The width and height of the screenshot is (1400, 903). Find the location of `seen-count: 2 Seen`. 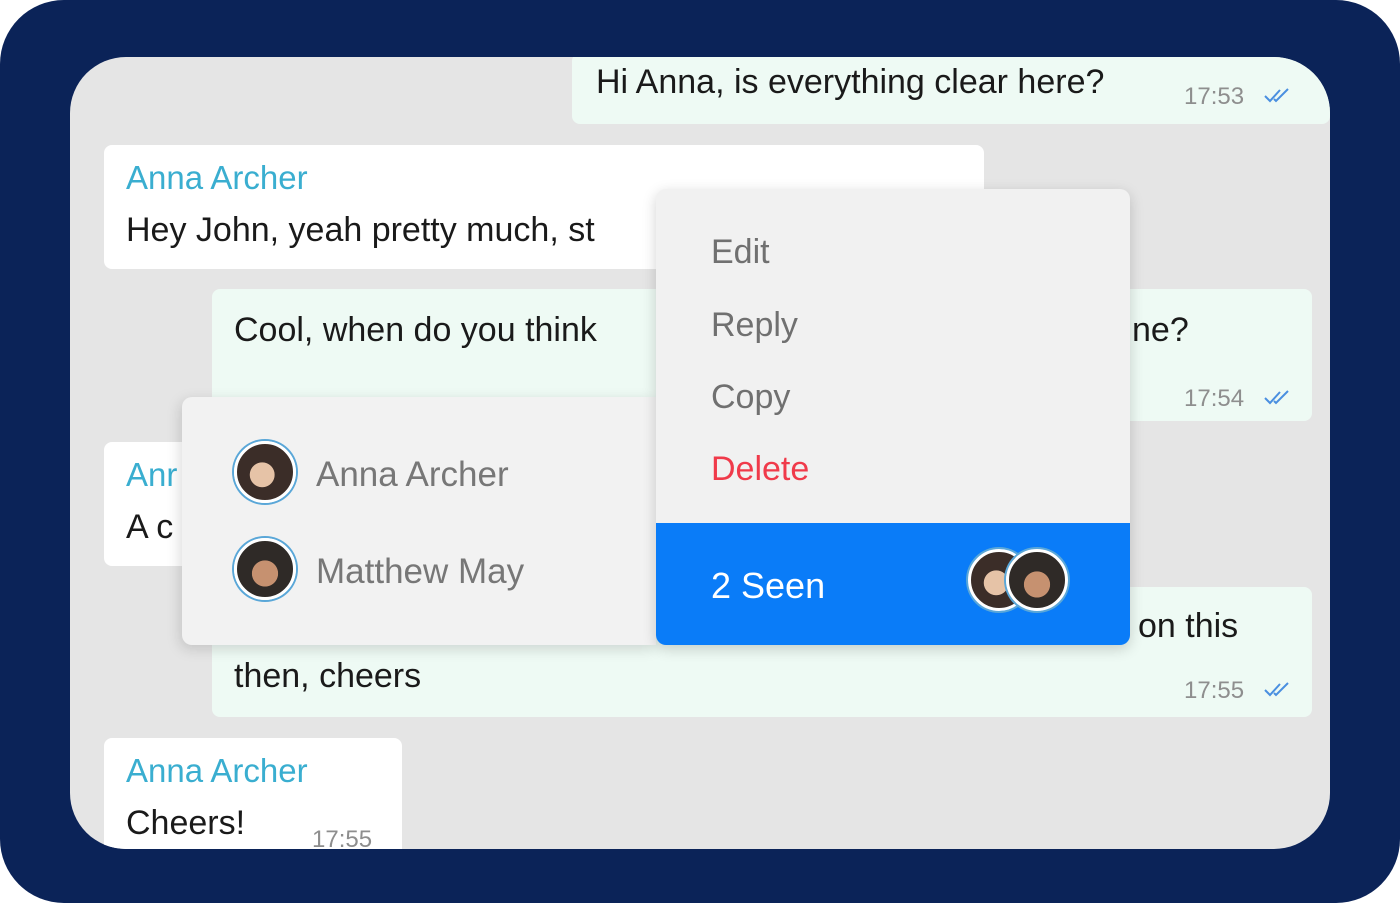

seen-count: 2 Seen is located at coordinates (768, 585).